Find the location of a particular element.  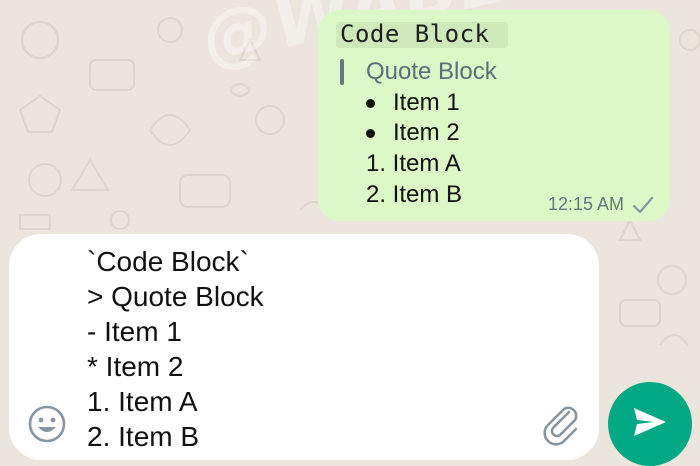

quote-block-line: Quote Block is located at coordinates (418, 72).